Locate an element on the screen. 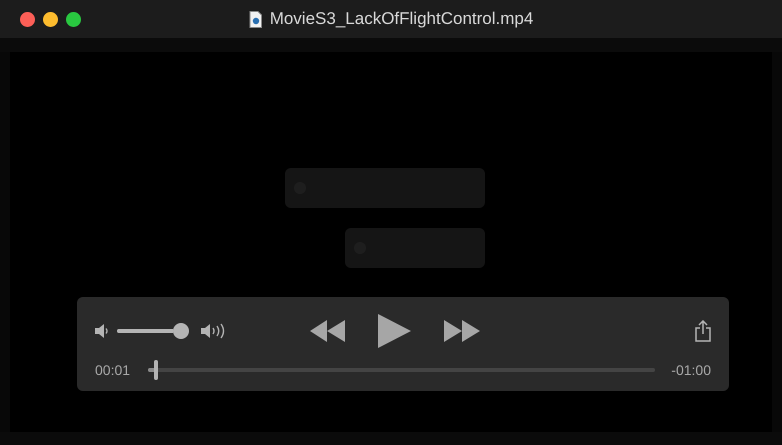 This screenshot has width=782, height=445. share-button is located at coordinates (703, 331).